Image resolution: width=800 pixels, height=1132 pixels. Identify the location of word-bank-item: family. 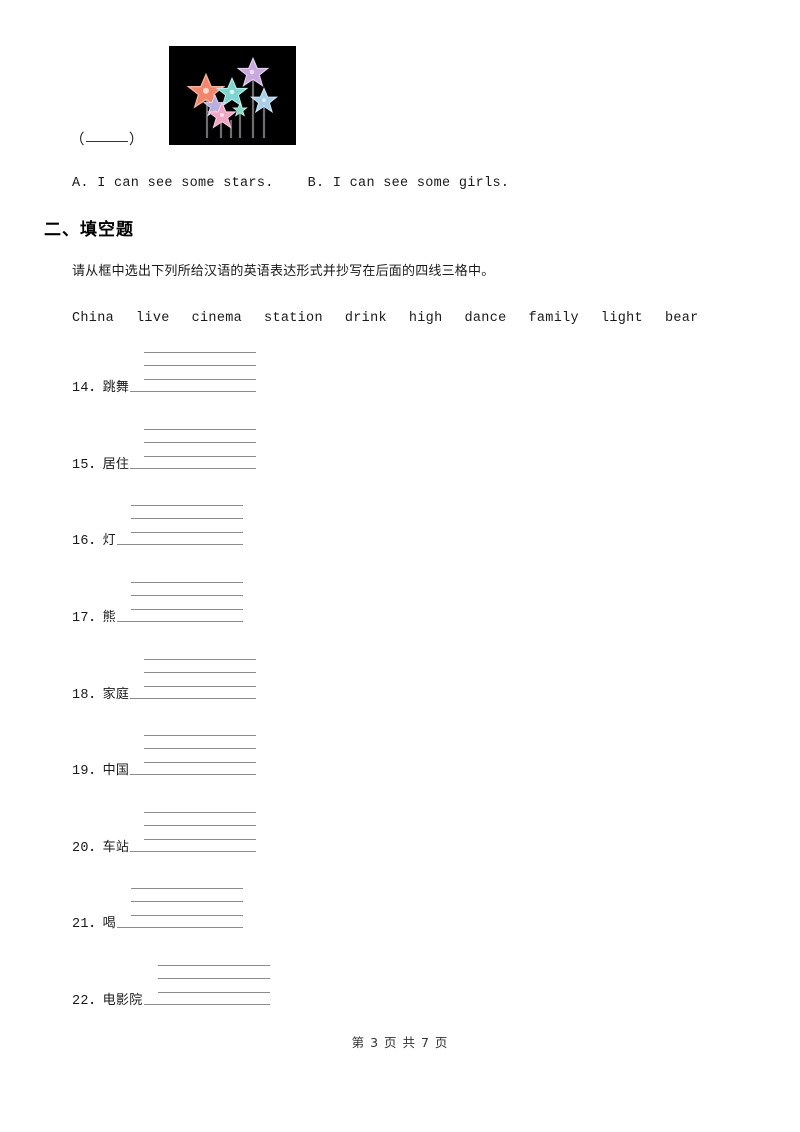
(553, 318).